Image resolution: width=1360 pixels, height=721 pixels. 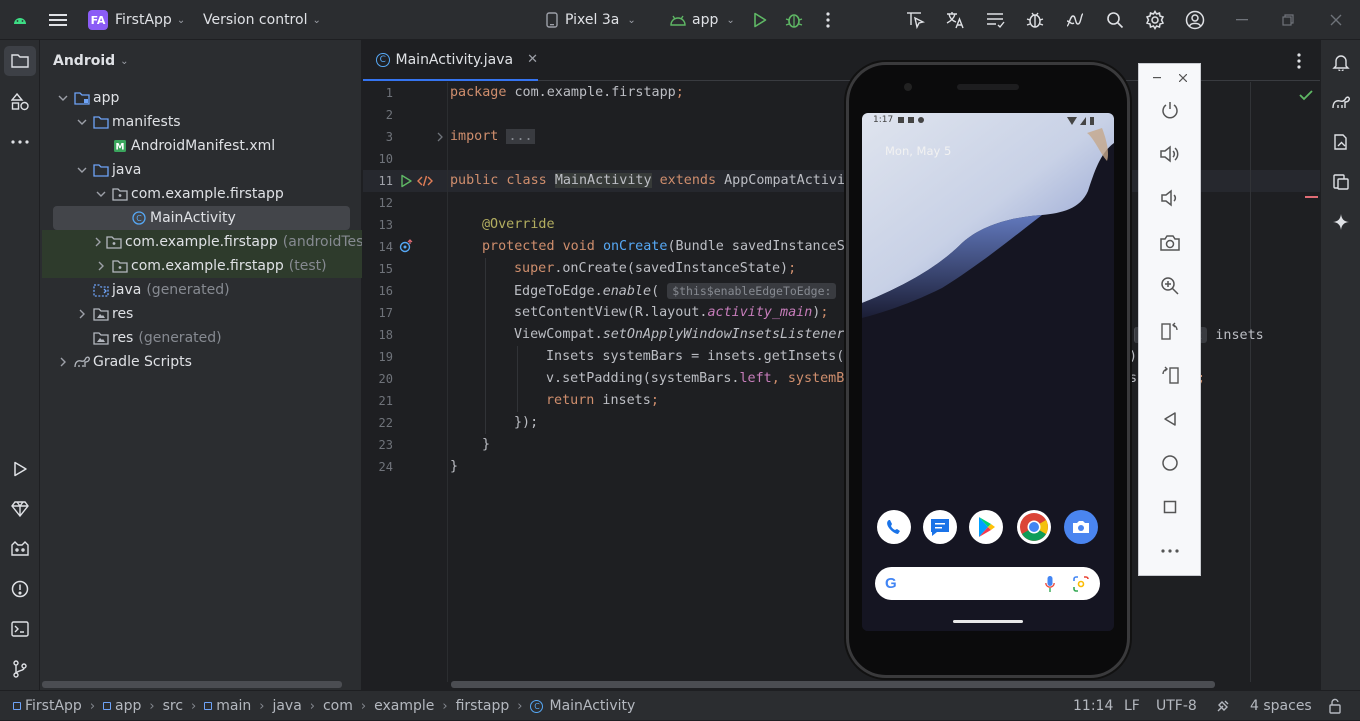 I want to click on breadcrumb-item: FirstApp, so click(x=47, y=706).